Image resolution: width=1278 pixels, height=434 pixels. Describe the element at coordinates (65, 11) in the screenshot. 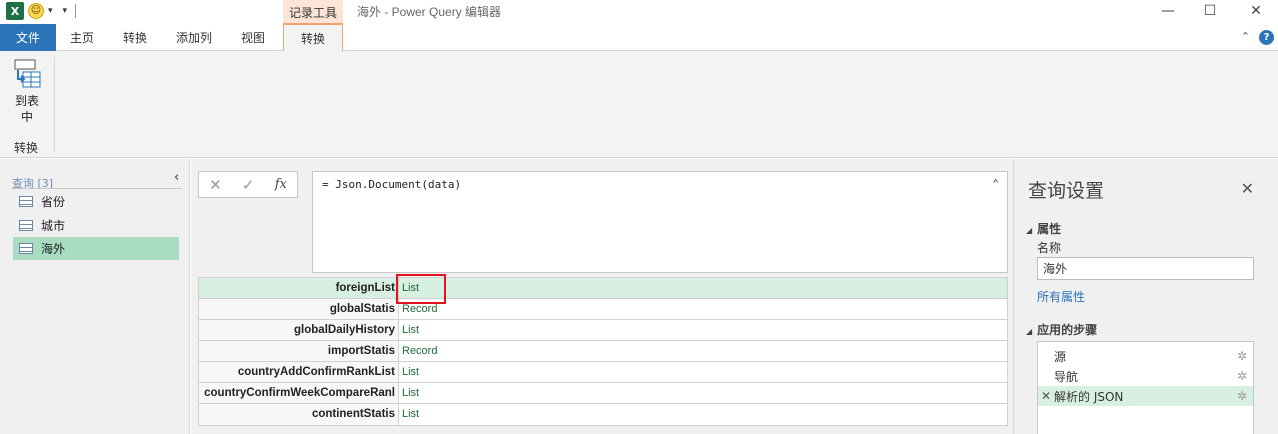

I see `customize-toolbar-icon: ▾` at that location.